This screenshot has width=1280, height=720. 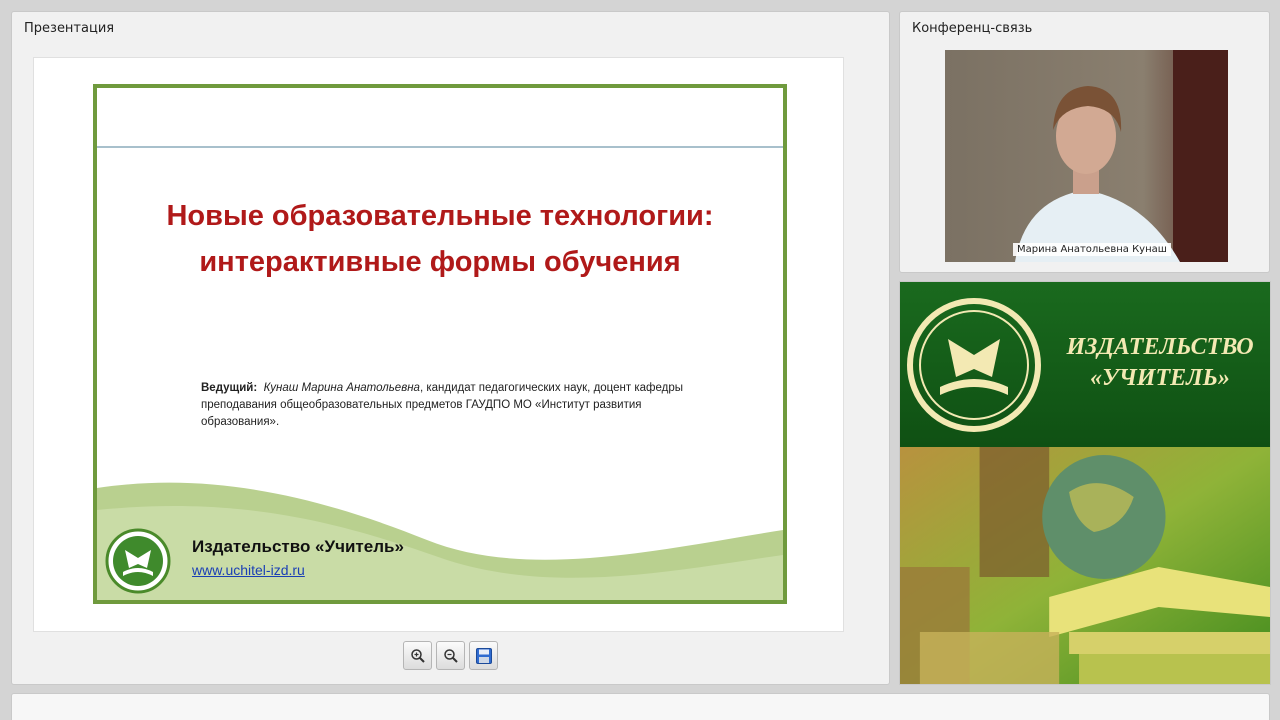 I want to click on slide-publisher-name: Издательство «Учитель», so click(x=298, y=546).